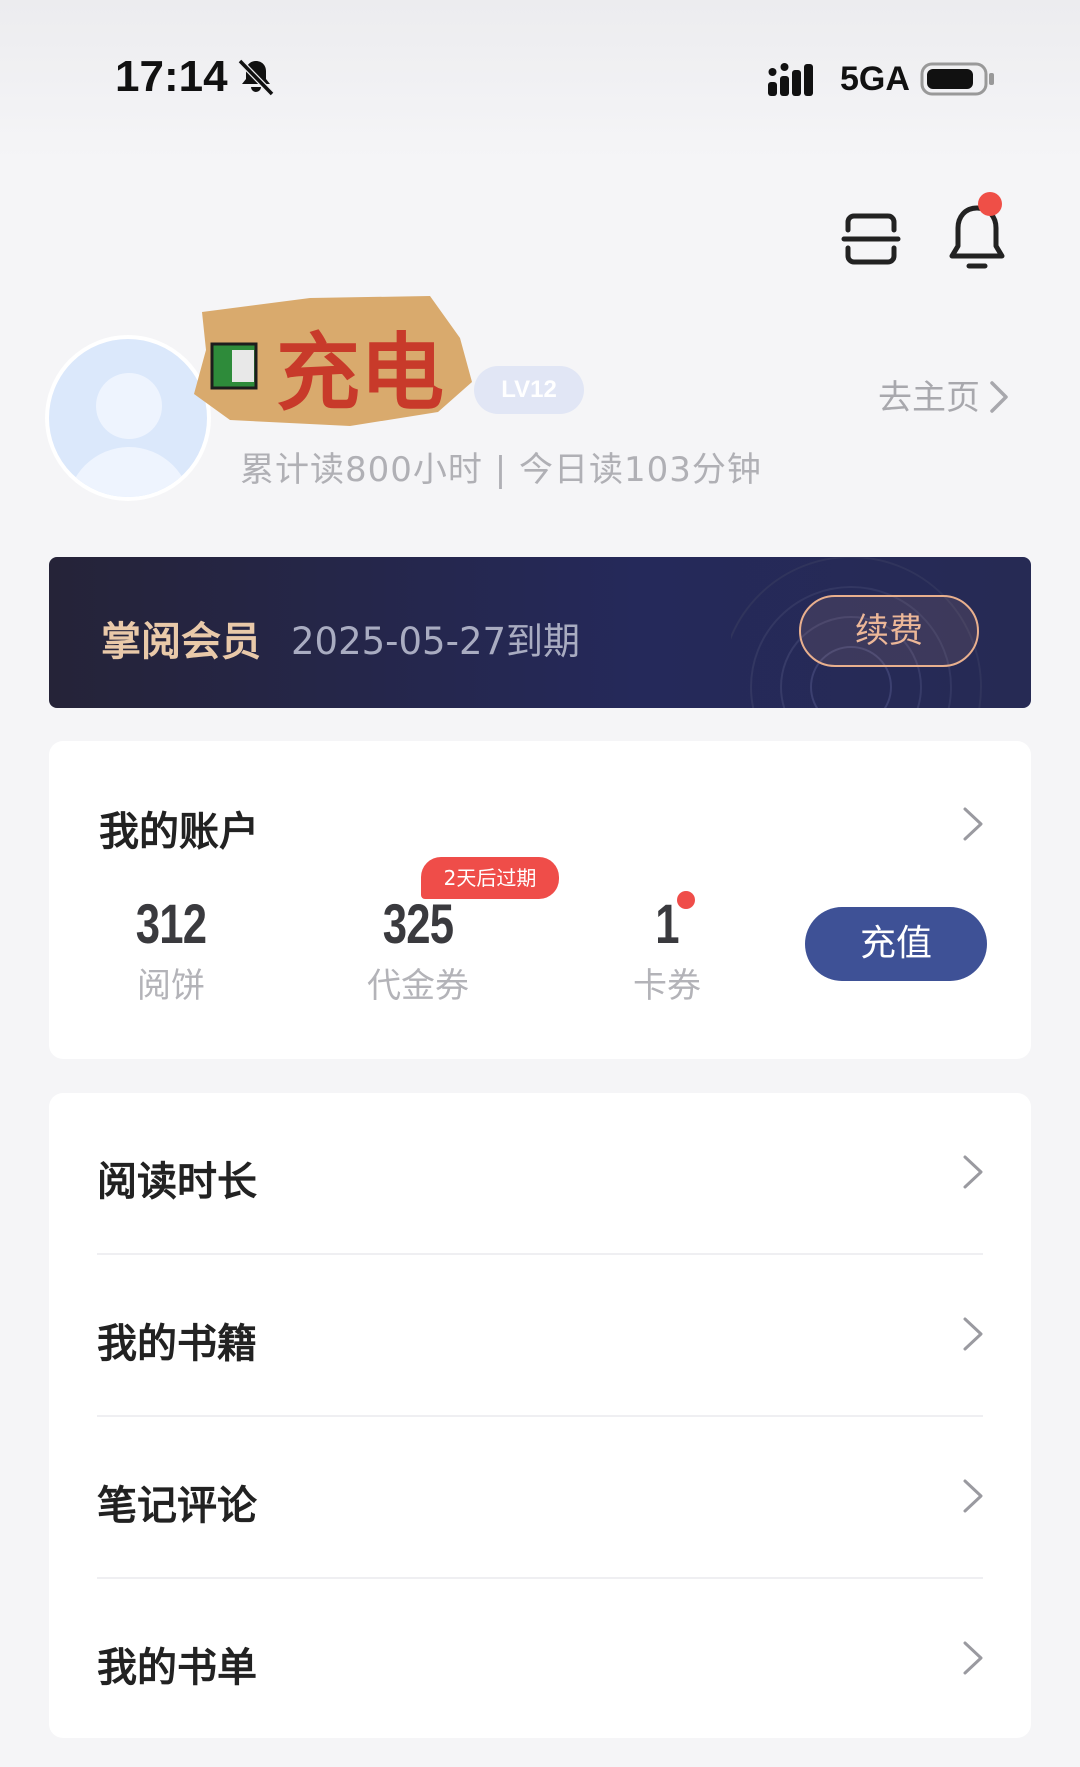 The width and height of the screenshot is (1080, 1767). What do you see at coordinates (957, 79) in the screenshot?
I see `battery-icon` at bounding box center [957, 79].